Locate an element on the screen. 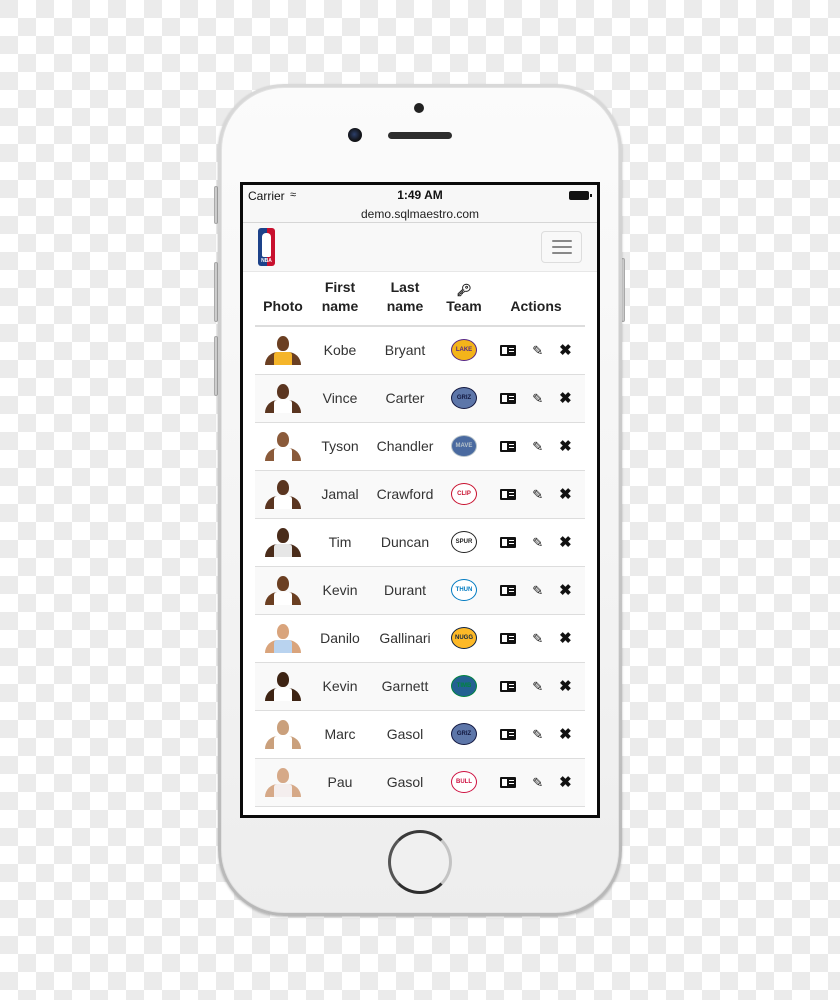 Image resolution: width=840 pixels, height=1000 pixels. home-button is located at coordinates (420, 862).